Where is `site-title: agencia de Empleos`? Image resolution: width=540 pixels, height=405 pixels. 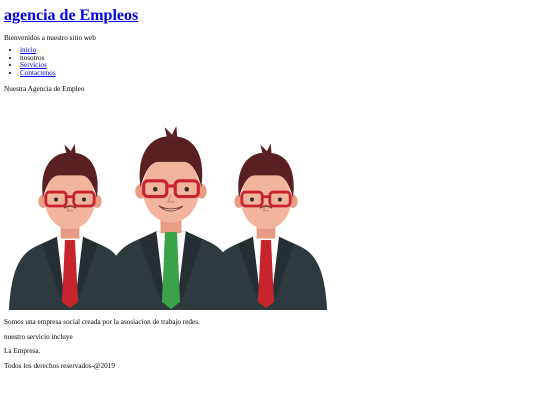 site-title: agencia de Empleos is located at coordinates (71, 16).